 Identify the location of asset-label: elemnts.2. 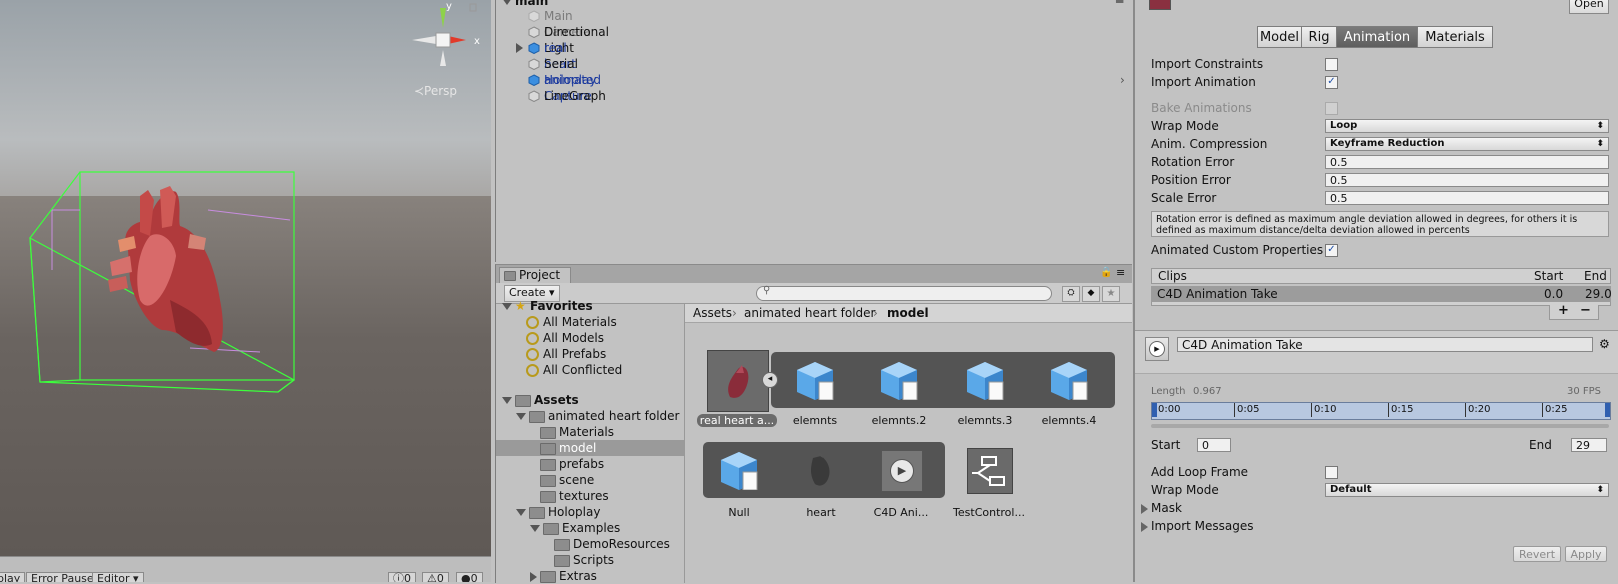
(899, 420).